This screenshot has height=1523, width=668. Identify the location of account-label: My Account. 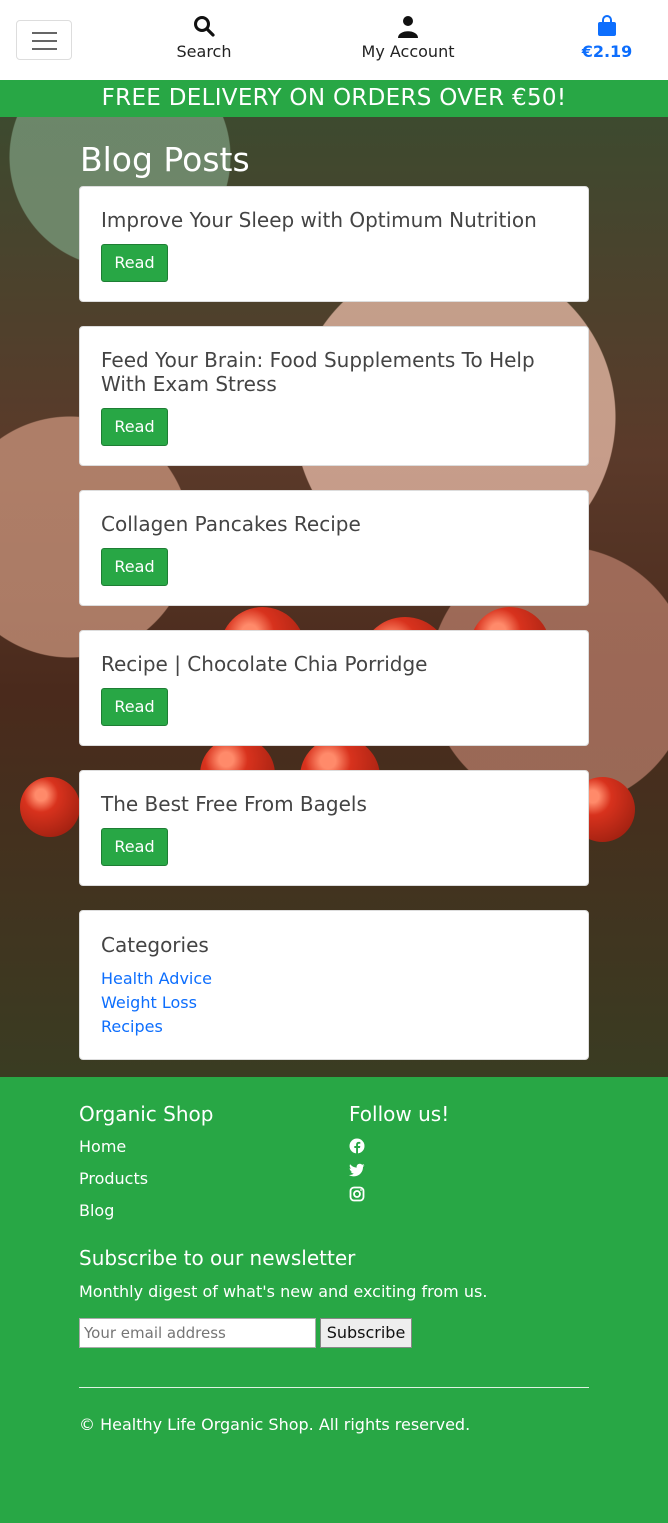
(408, 51).